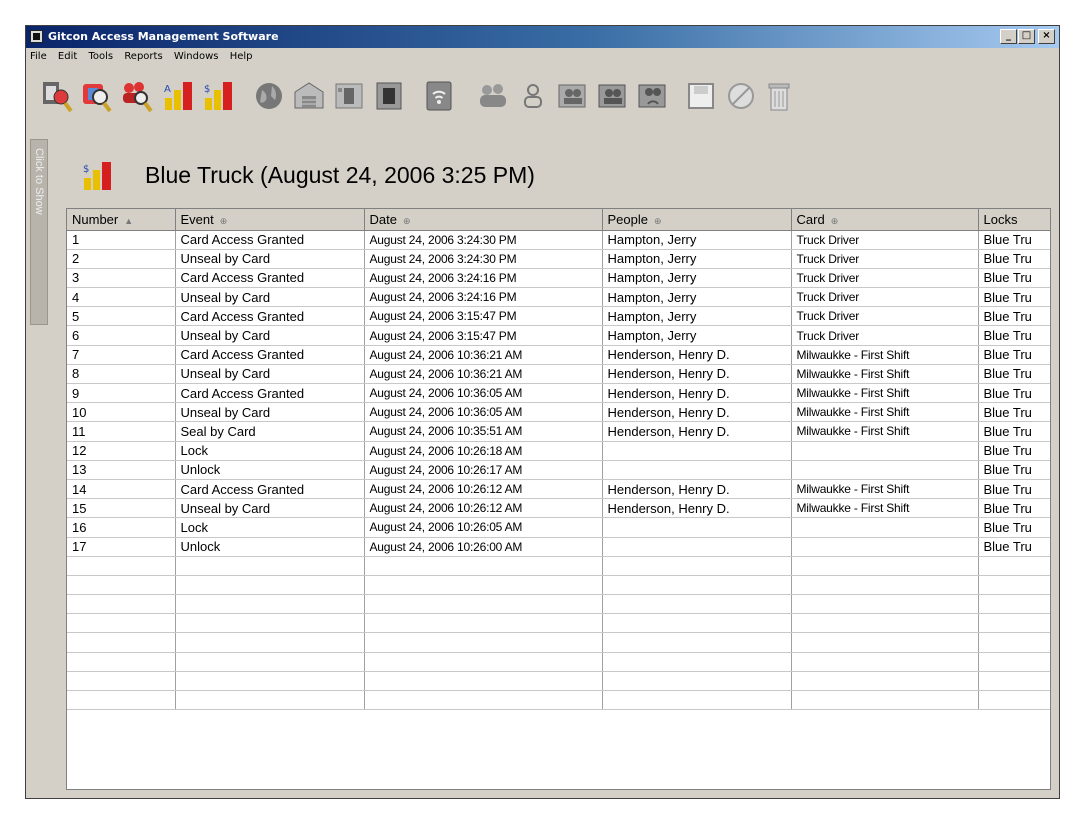  Describe the element at coordinates (36, 36) in the screenshot. I see `app-icon` at that location.